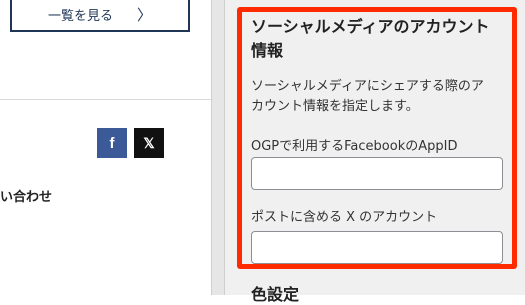 The image size is (525, 305). What do you see at coordinates (275, 294) in the screenshot?
I see `color-settings-title: 色設定` at bounding box center [275, 294].